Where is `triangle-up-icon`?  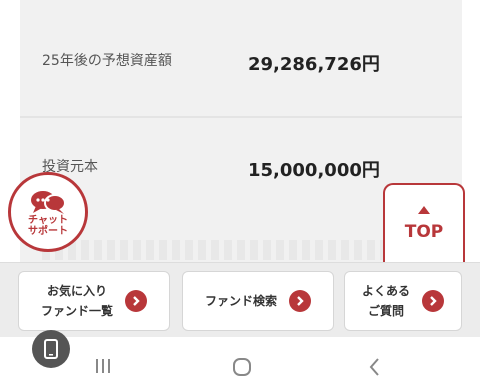
triangle-up-icon is located at coordinates (424, 210).